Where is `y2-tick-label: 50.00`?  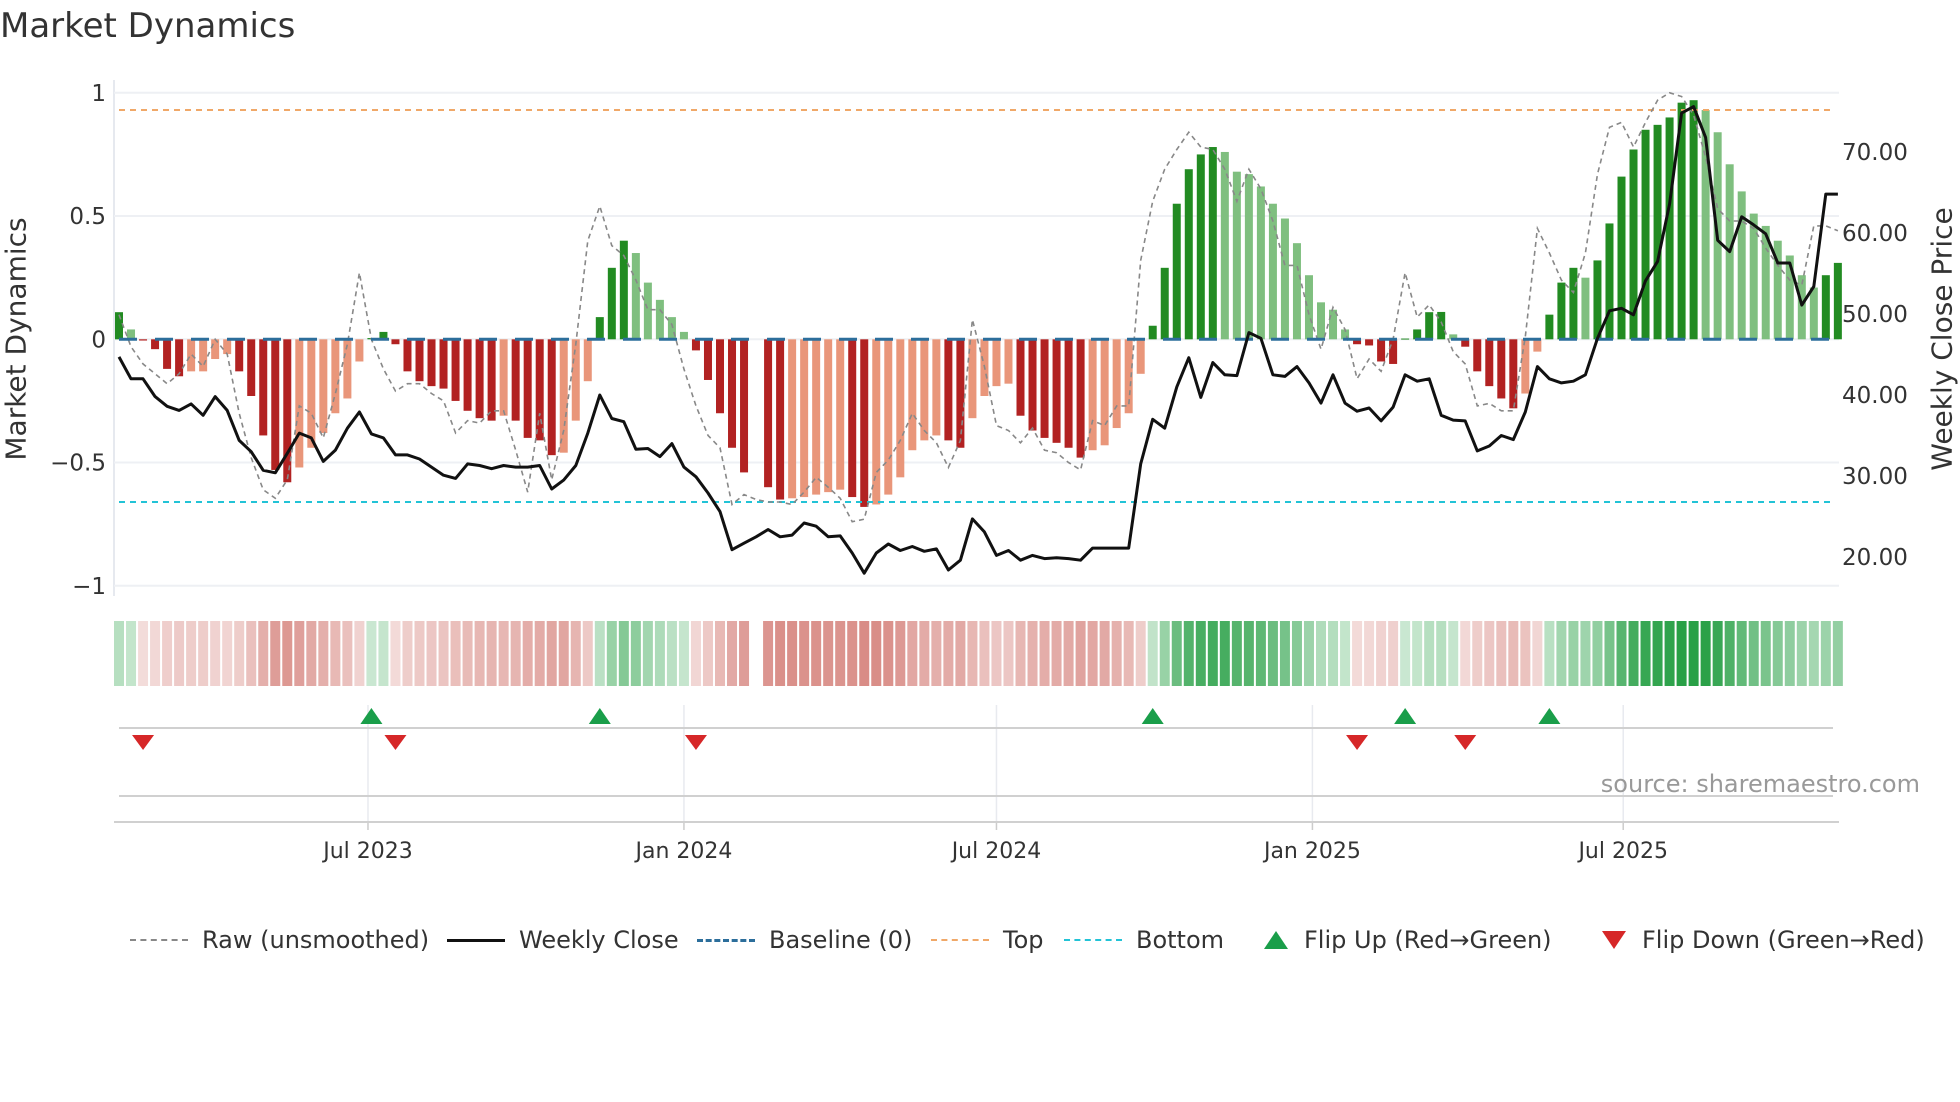 y2-tick-label: 50.00 is located at coordinates (1875, 315).